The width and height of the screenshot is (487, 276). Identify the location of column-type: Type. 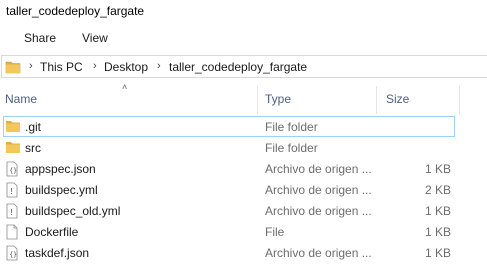
(278, 99).